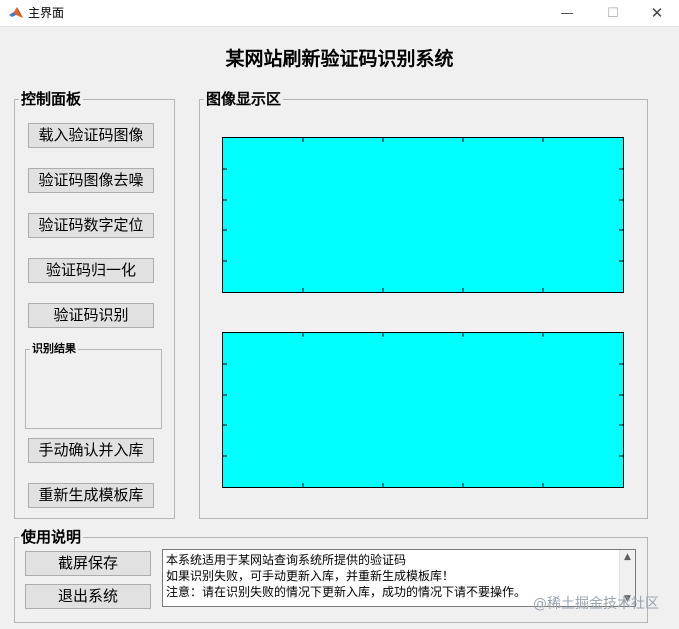 The width and height of the screenshot is (679, 629). Describe the element at coordinates (91, 180) in the screenshot. I see `denoise-button: 验证码图像去噪` at that location.